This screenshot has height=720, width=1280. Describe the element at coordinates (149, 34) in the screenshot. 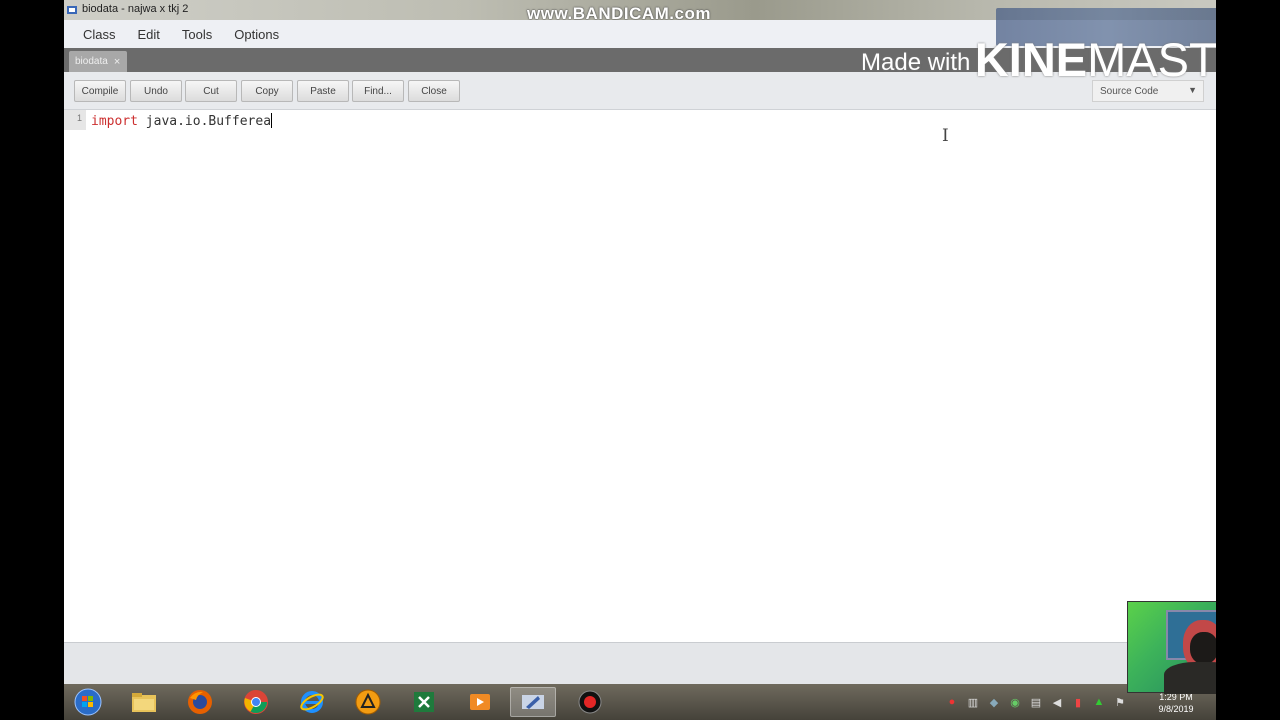

I see `menu-edit: Edit` at that location.